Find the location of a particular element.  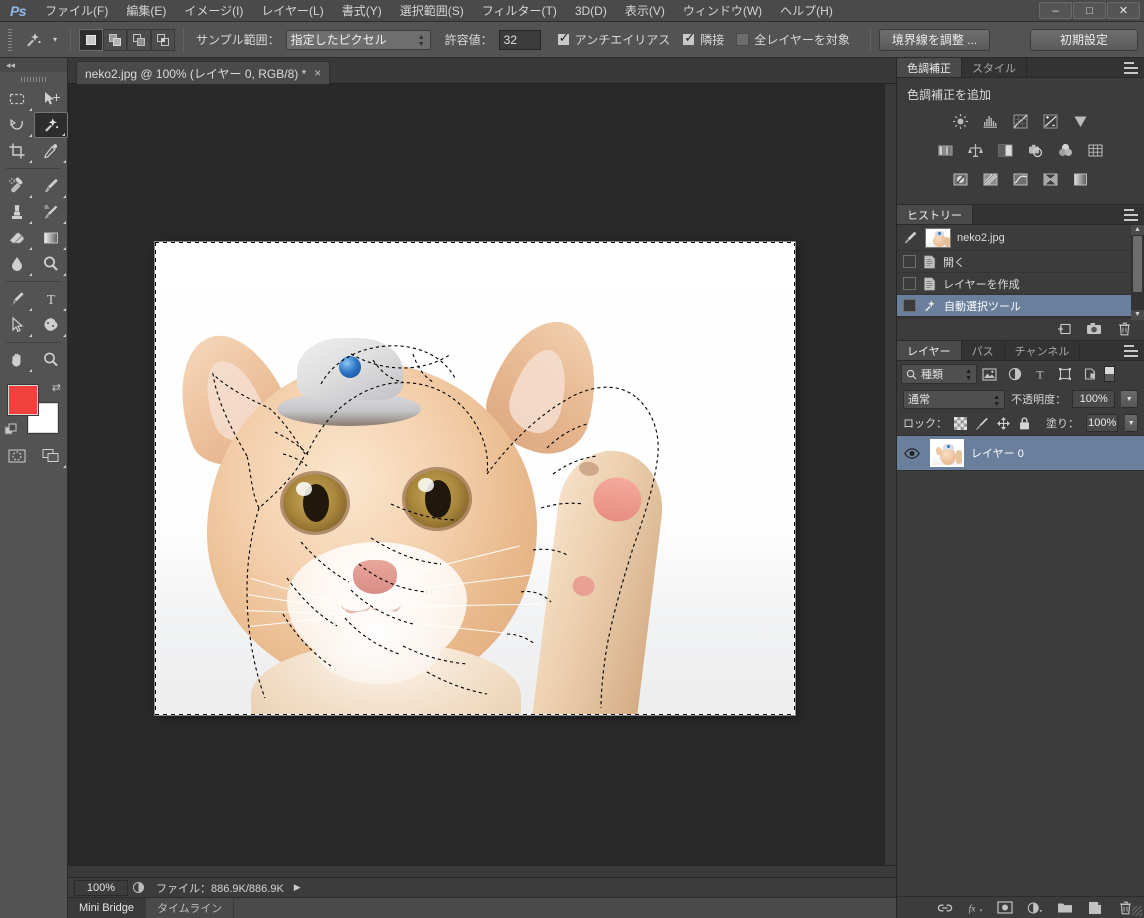

toolbar-collapse-button: ◂◂ is located at coordinates (33, 65).